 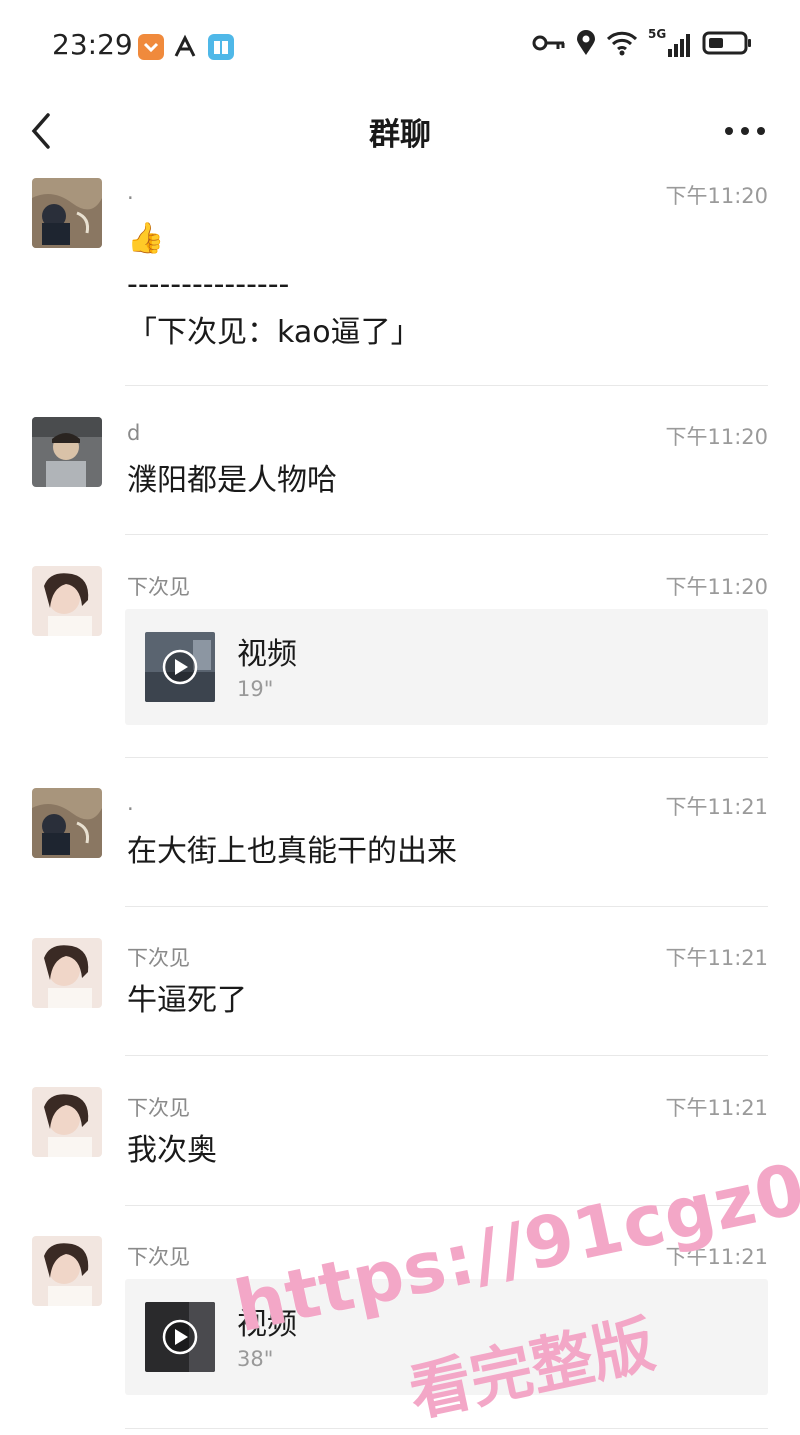 I want to click on message-text: 牛逼死了, so click(x=187, y=1000).